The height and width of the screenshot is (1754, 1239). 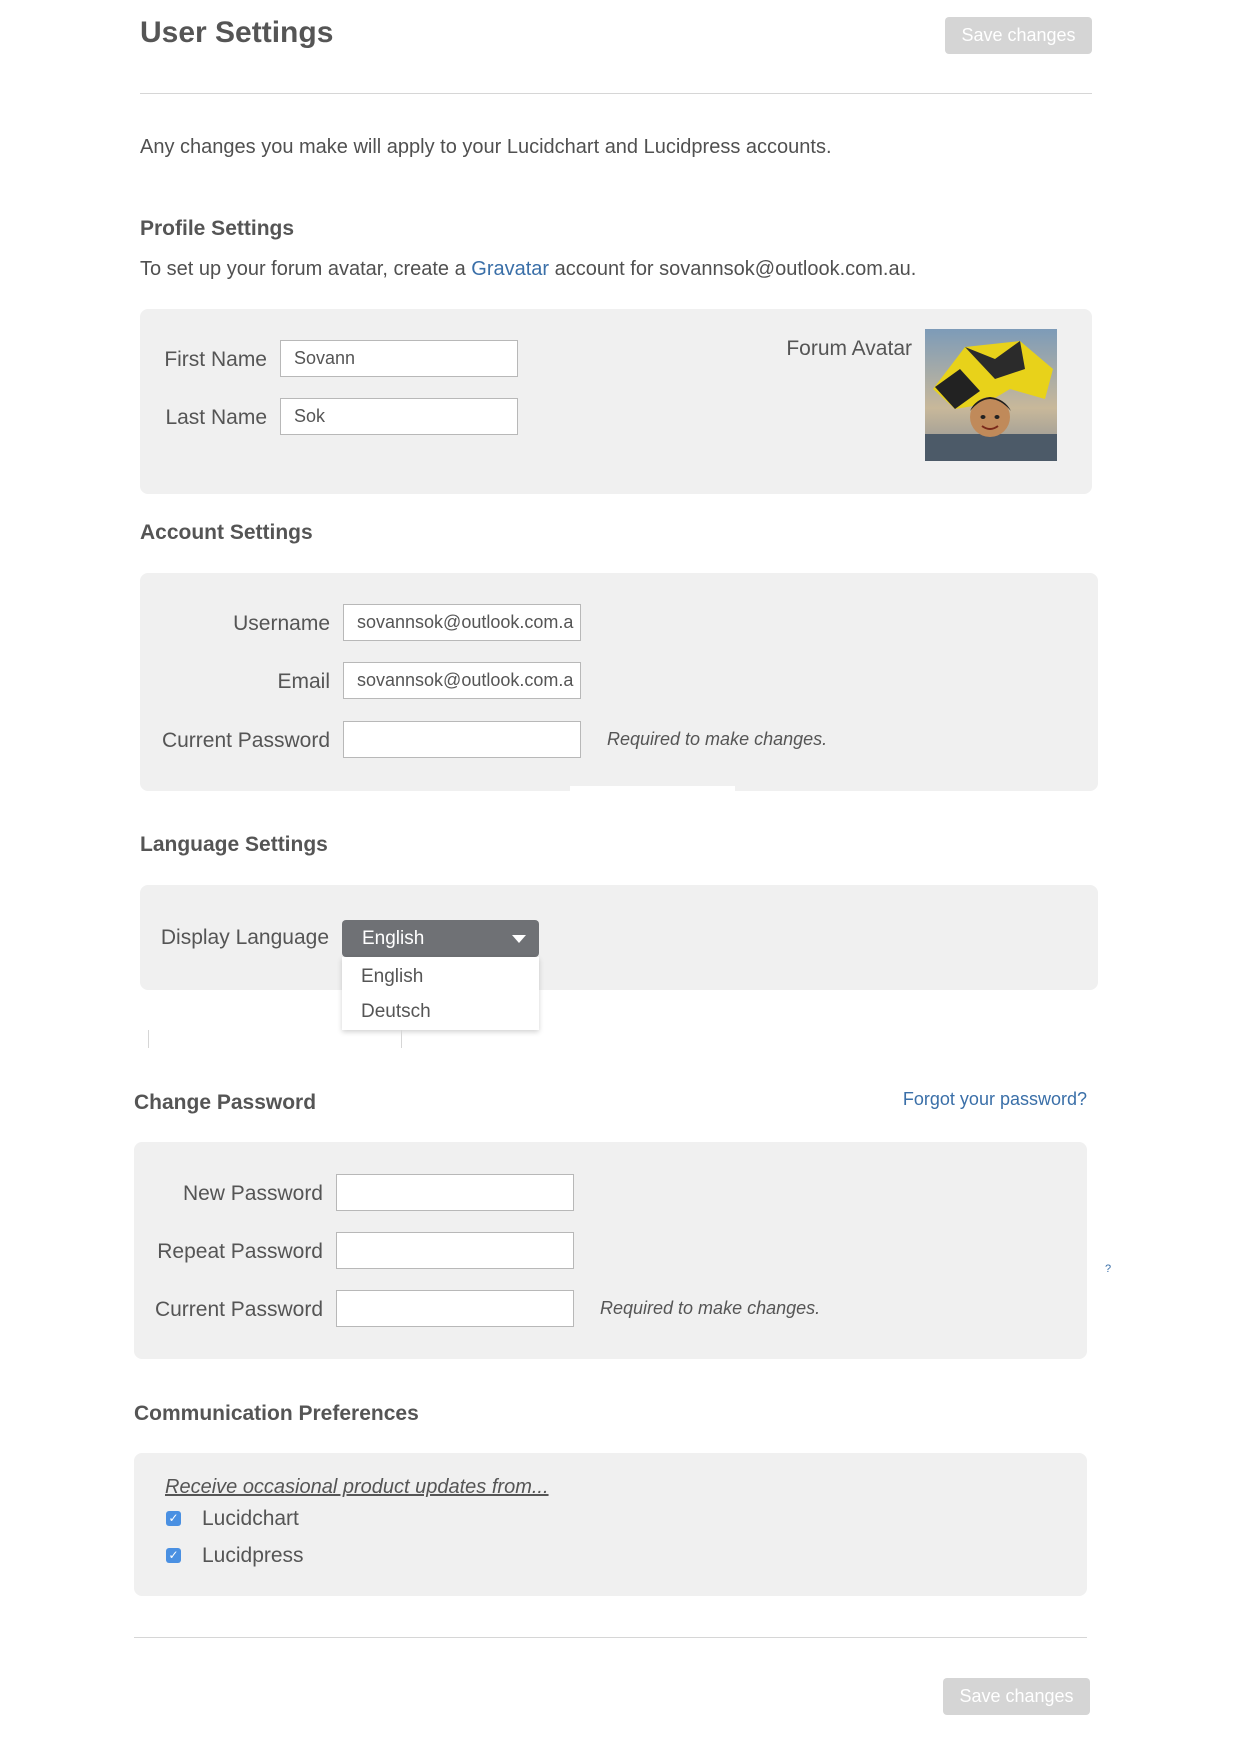 What do you see at coordinates (225, 1102) in the screenshot?
I see `change-password-title: Change Password` at bounding box center [225, 1102].